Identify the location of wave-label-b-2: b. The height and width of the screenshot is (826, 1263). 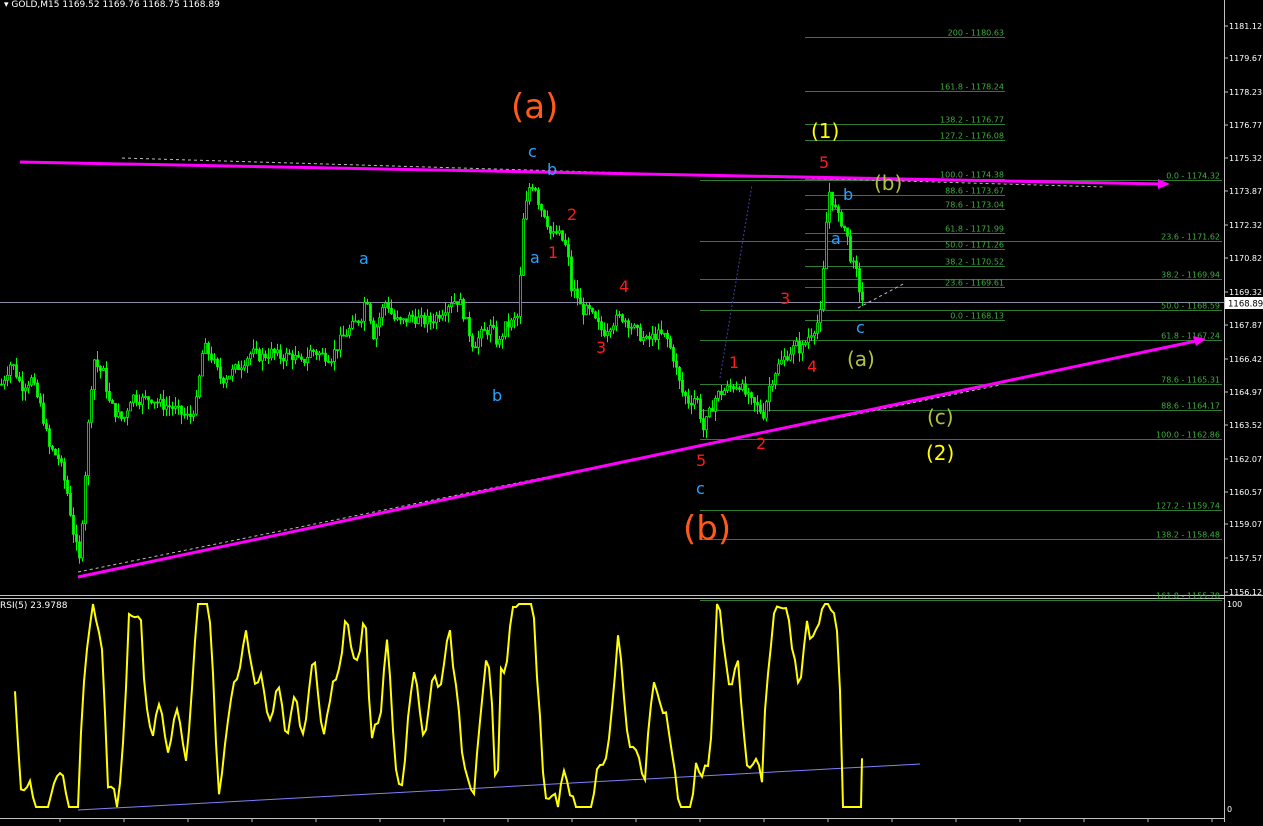
(552, 169).